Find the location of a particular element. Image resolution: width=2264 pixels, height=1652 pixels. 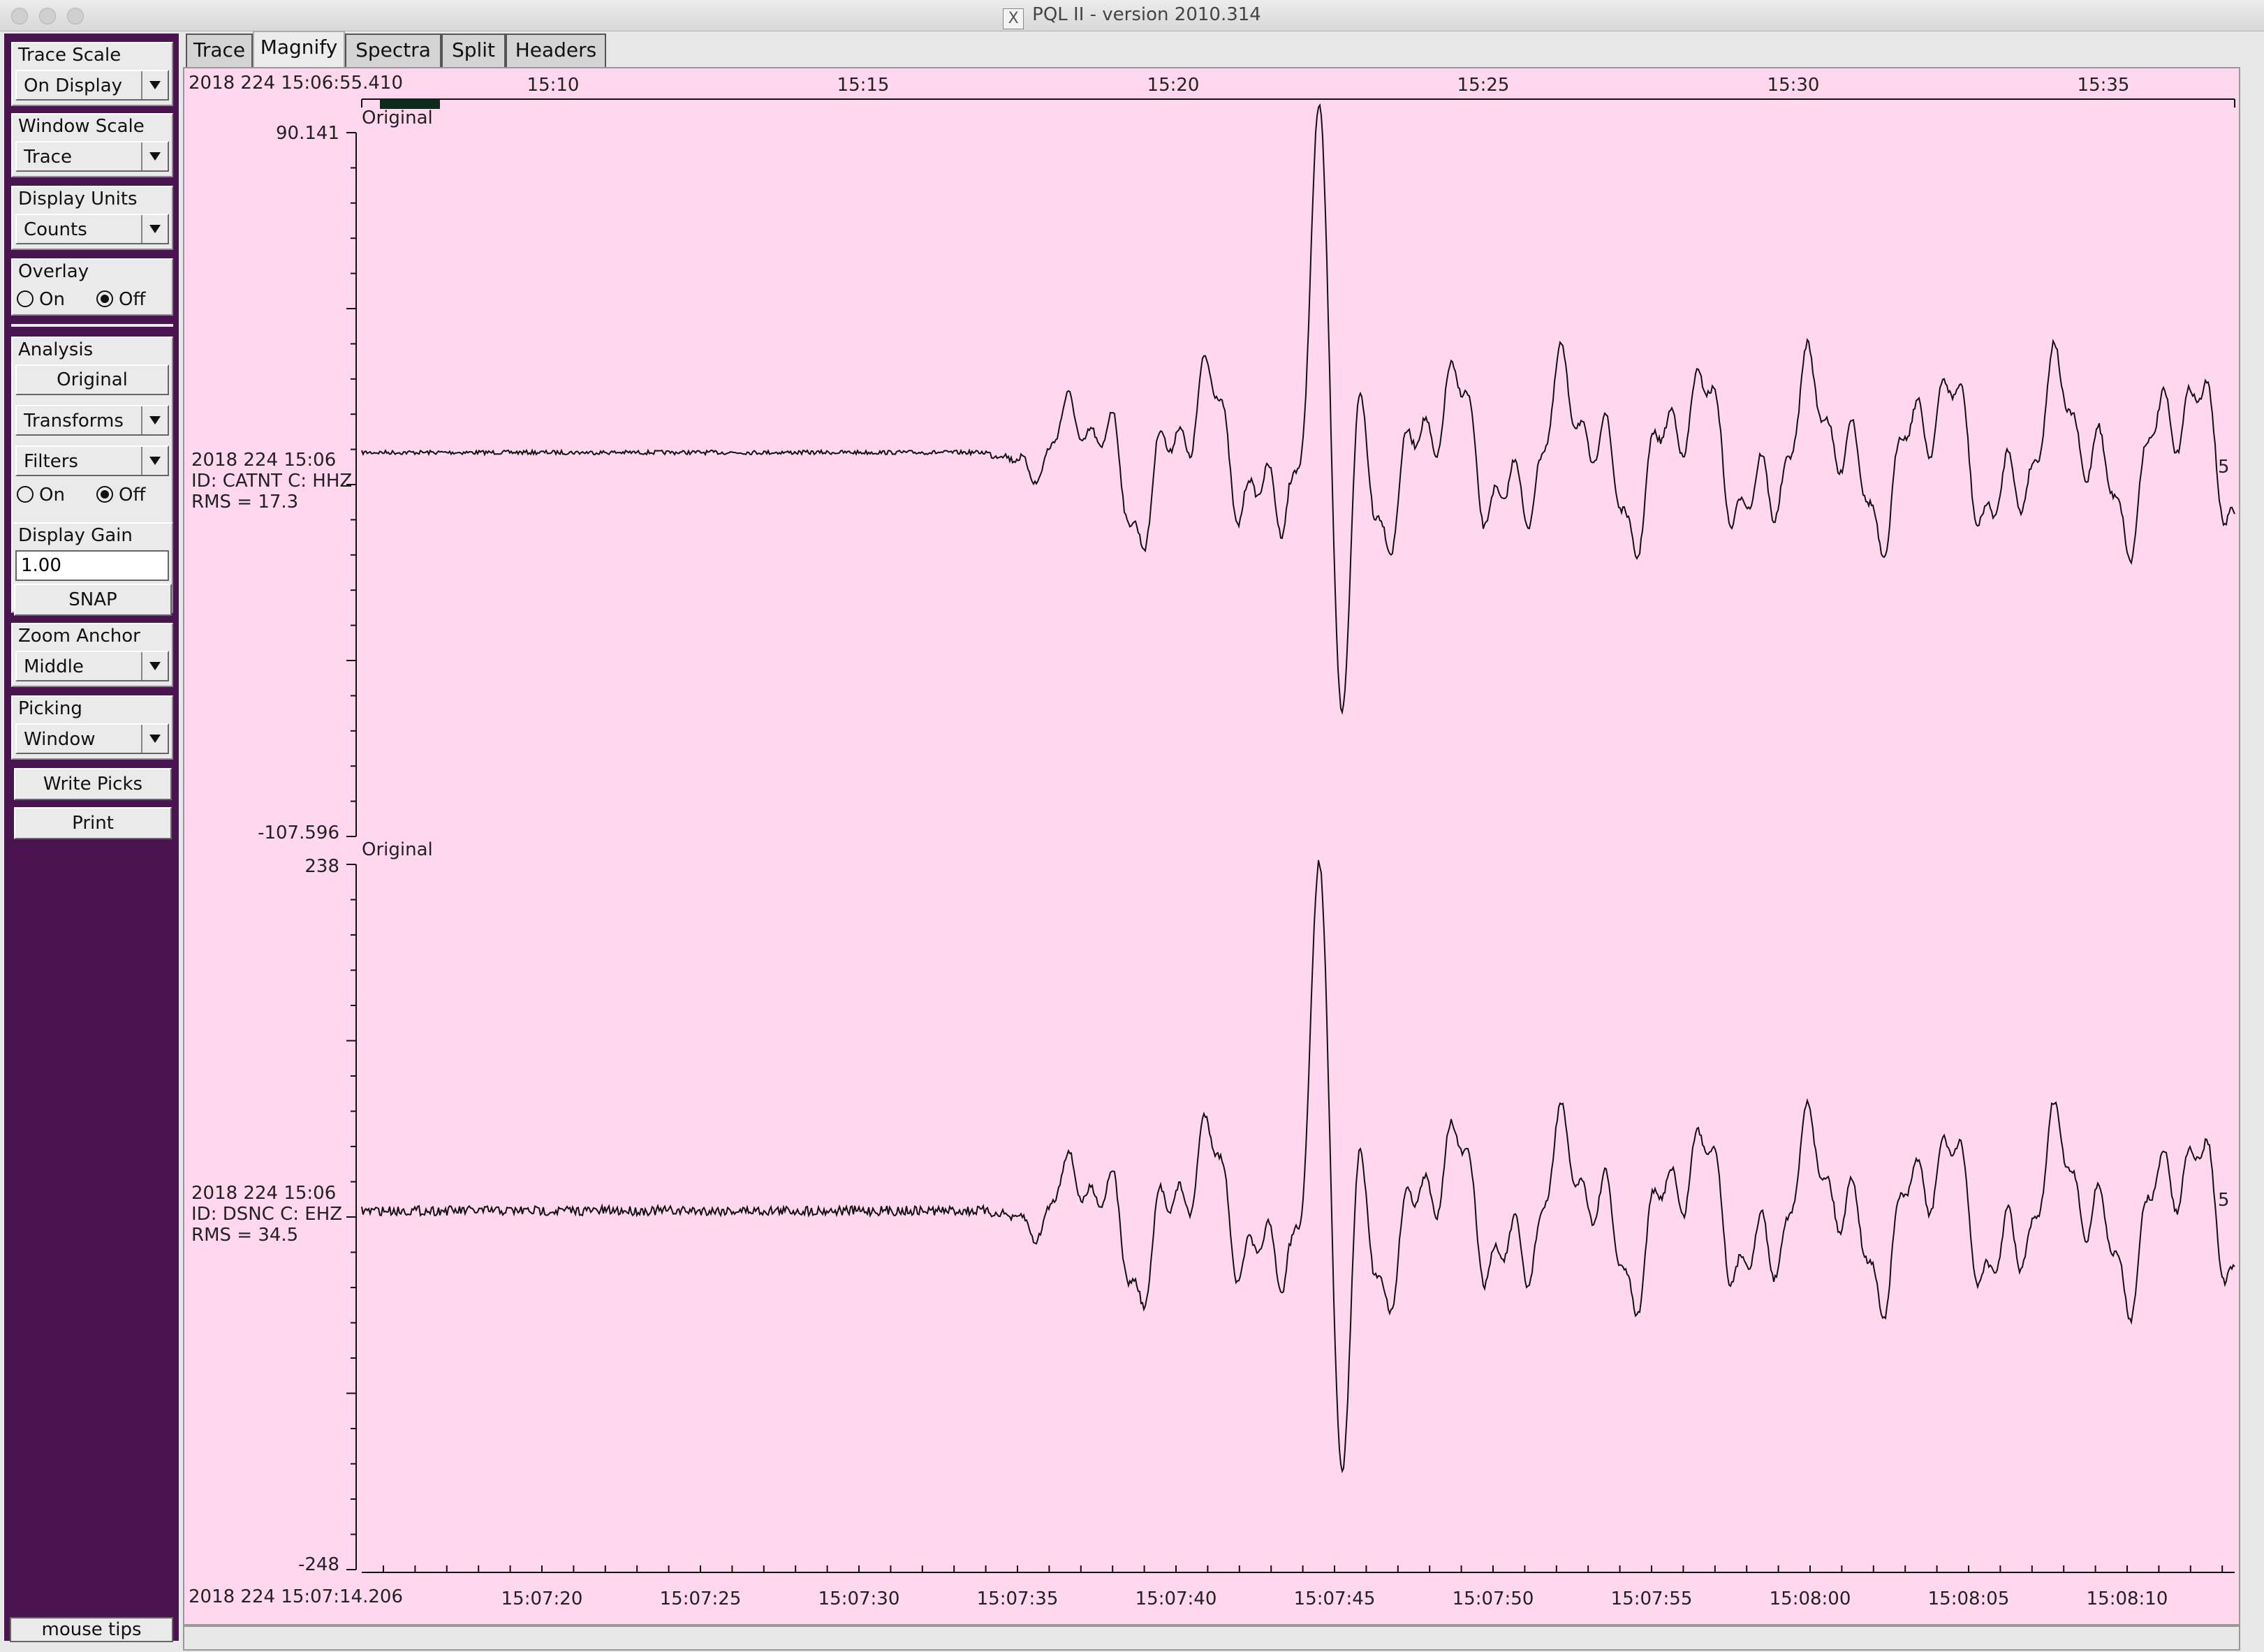

bottom-axis-tick-label: 15:07:50 is located at coordinates (1493, 1598).